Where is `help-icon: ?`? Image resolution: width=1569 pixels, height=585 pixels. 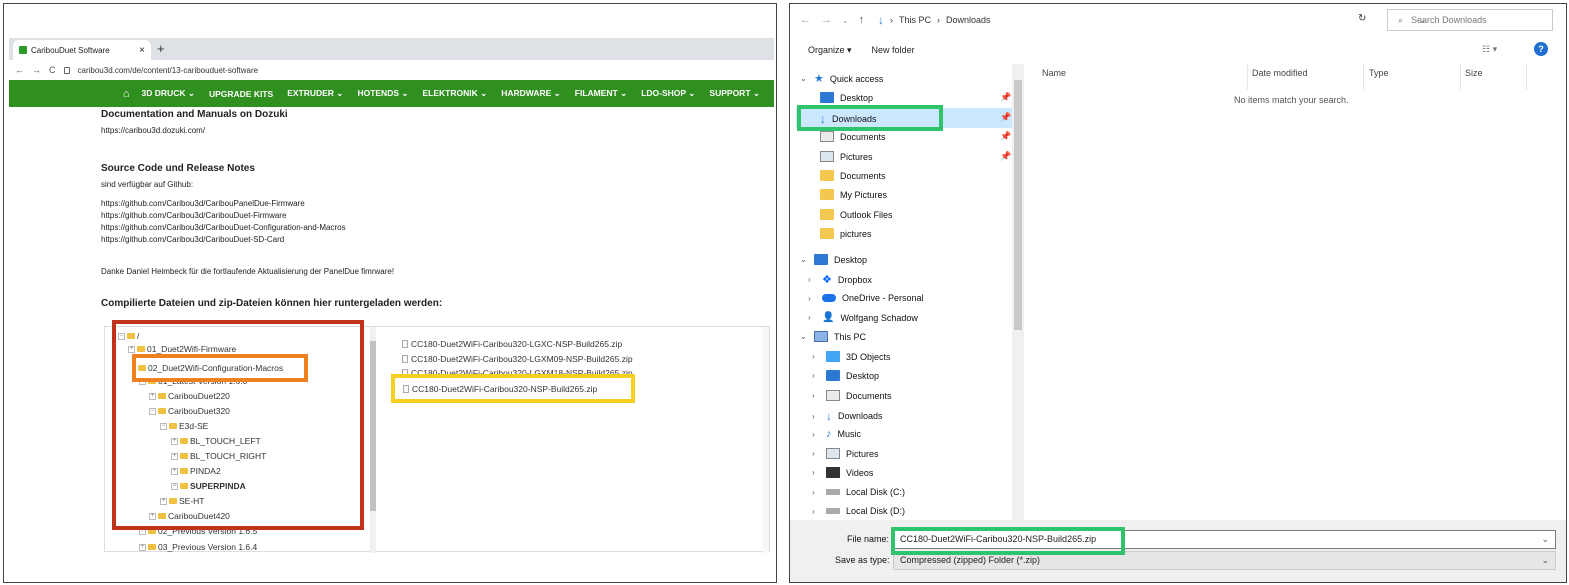
help-icon: ? is located at coordinates (1541, 49).